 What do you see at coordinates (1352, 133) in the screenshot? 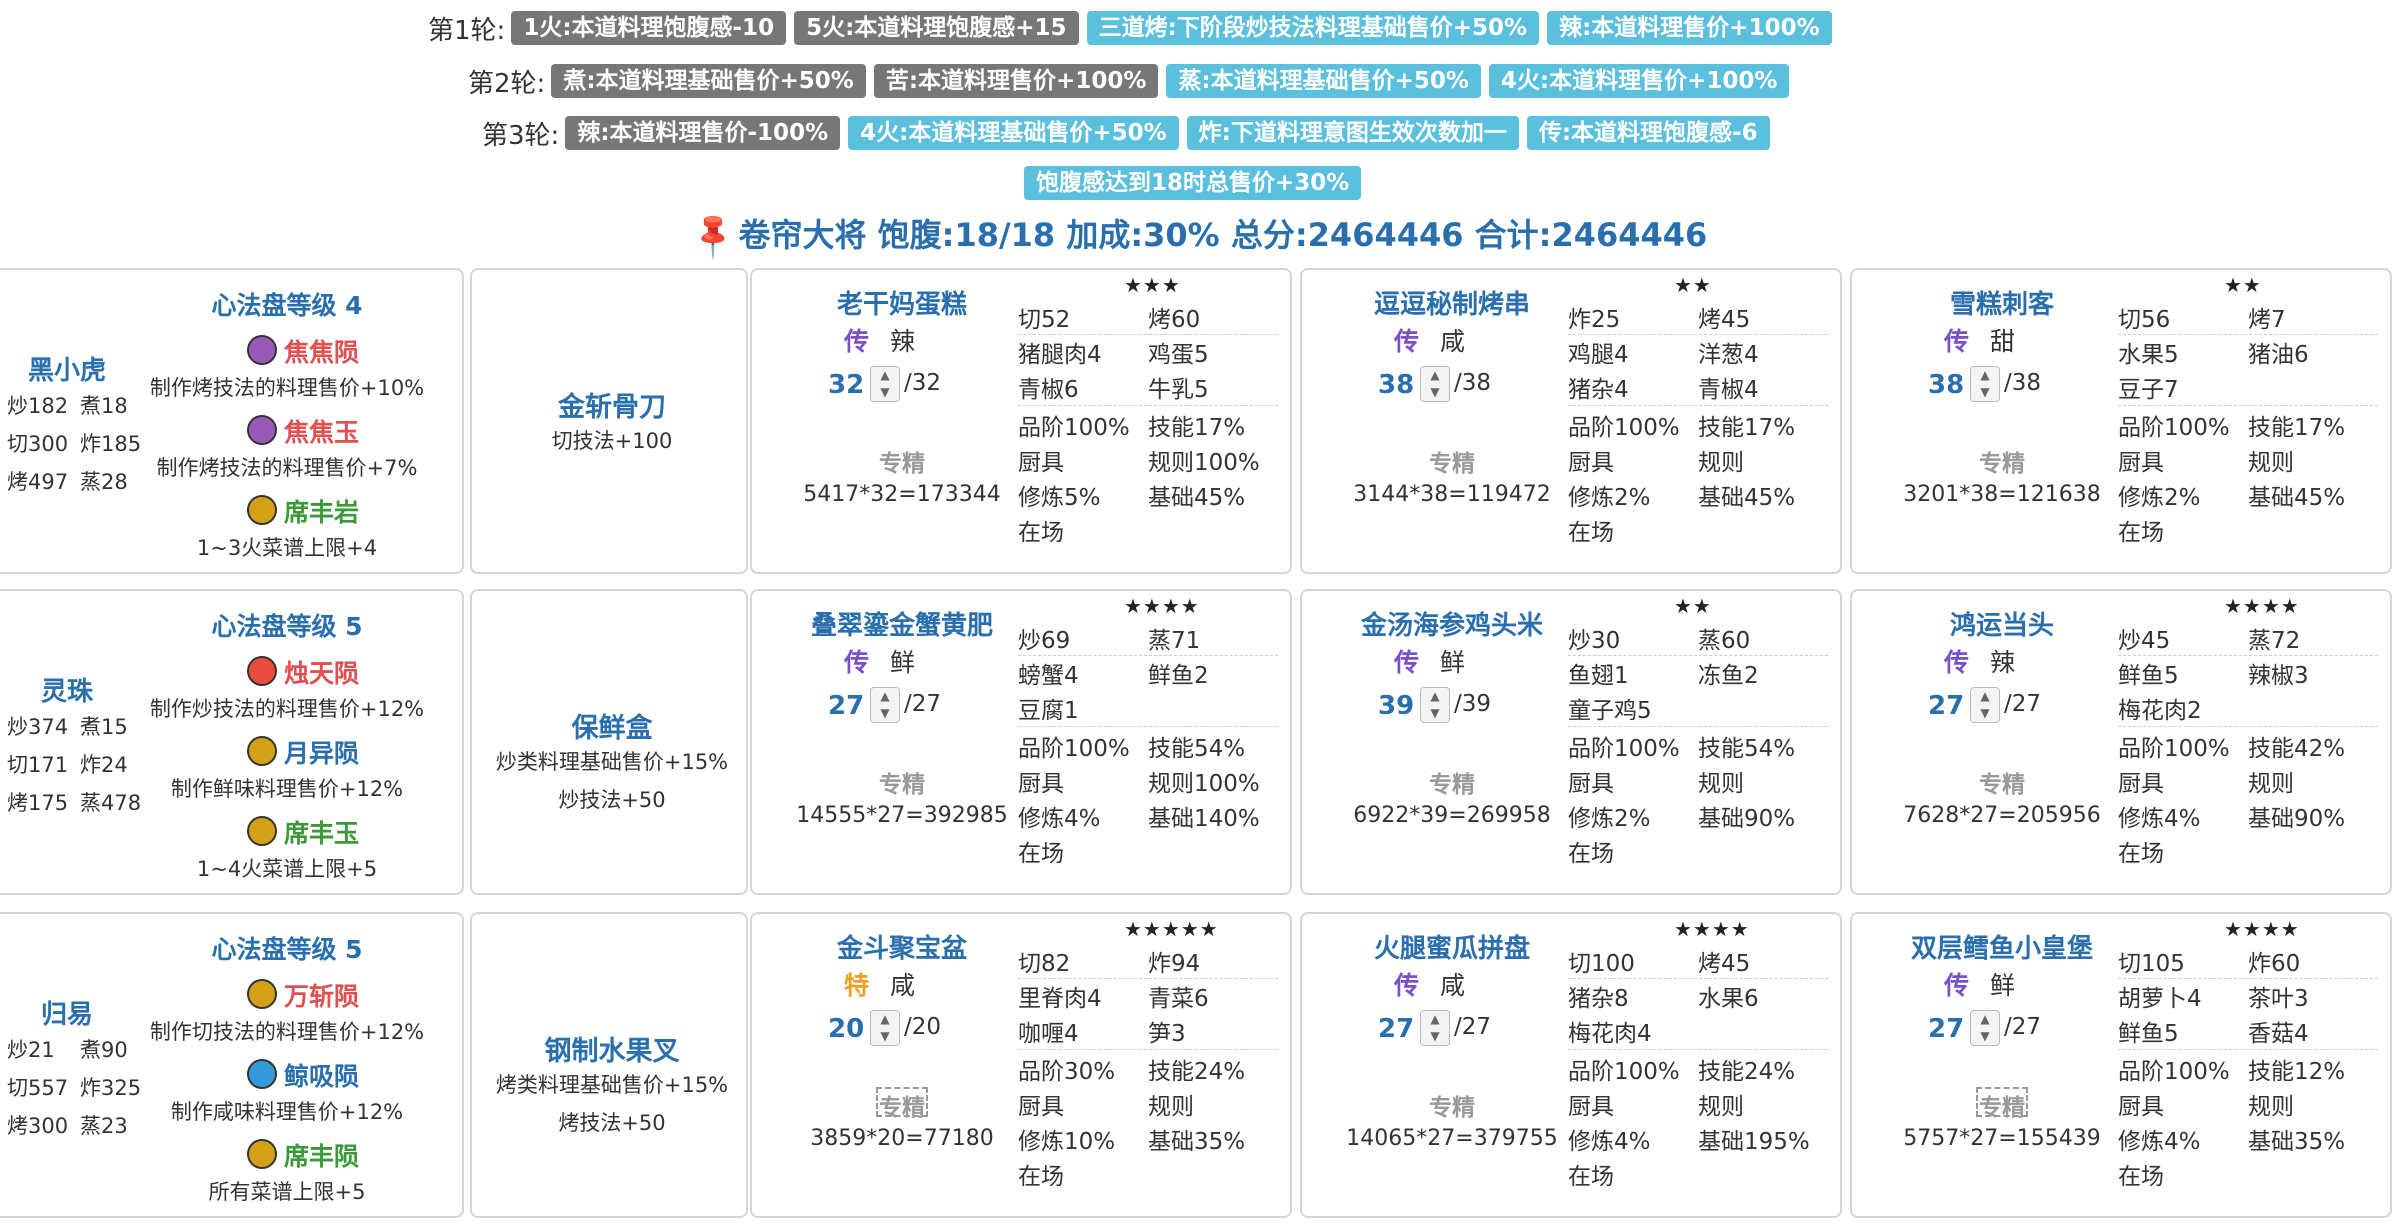
I see `rule-badge: 炸:下道料理意图生效次数加一` at bounding box center [1352, 133].